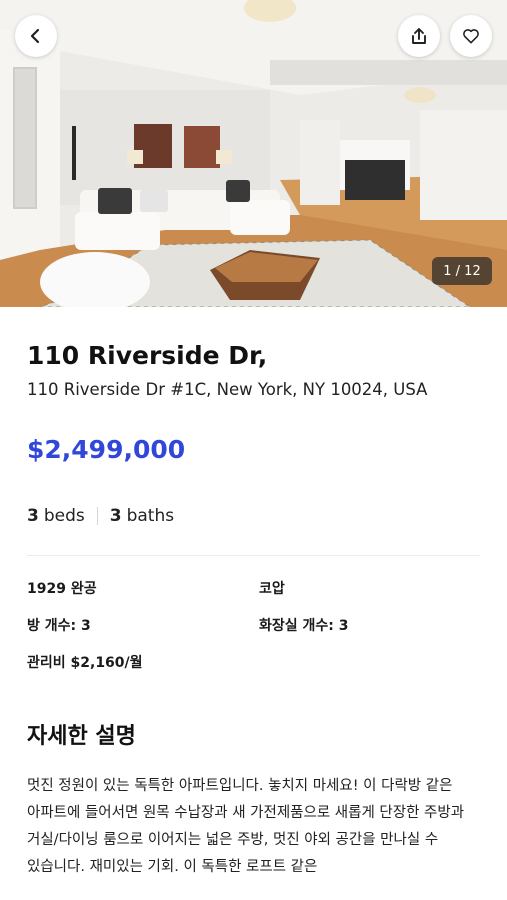 The width and height of the screenshot is (507, 900). What do you see at coordinates (272, 589) in the screenshot?
I see `fact-property-type: 코압` at bounding box center [272, 589].